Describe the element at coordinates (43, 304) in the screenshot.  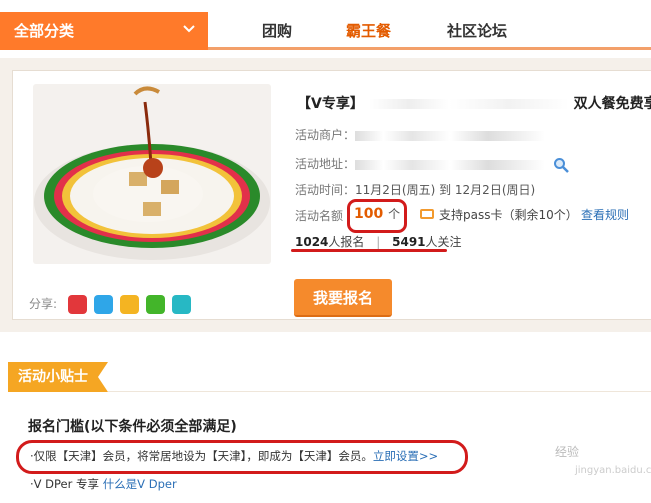
I see `share-label: 分享:` at that location.